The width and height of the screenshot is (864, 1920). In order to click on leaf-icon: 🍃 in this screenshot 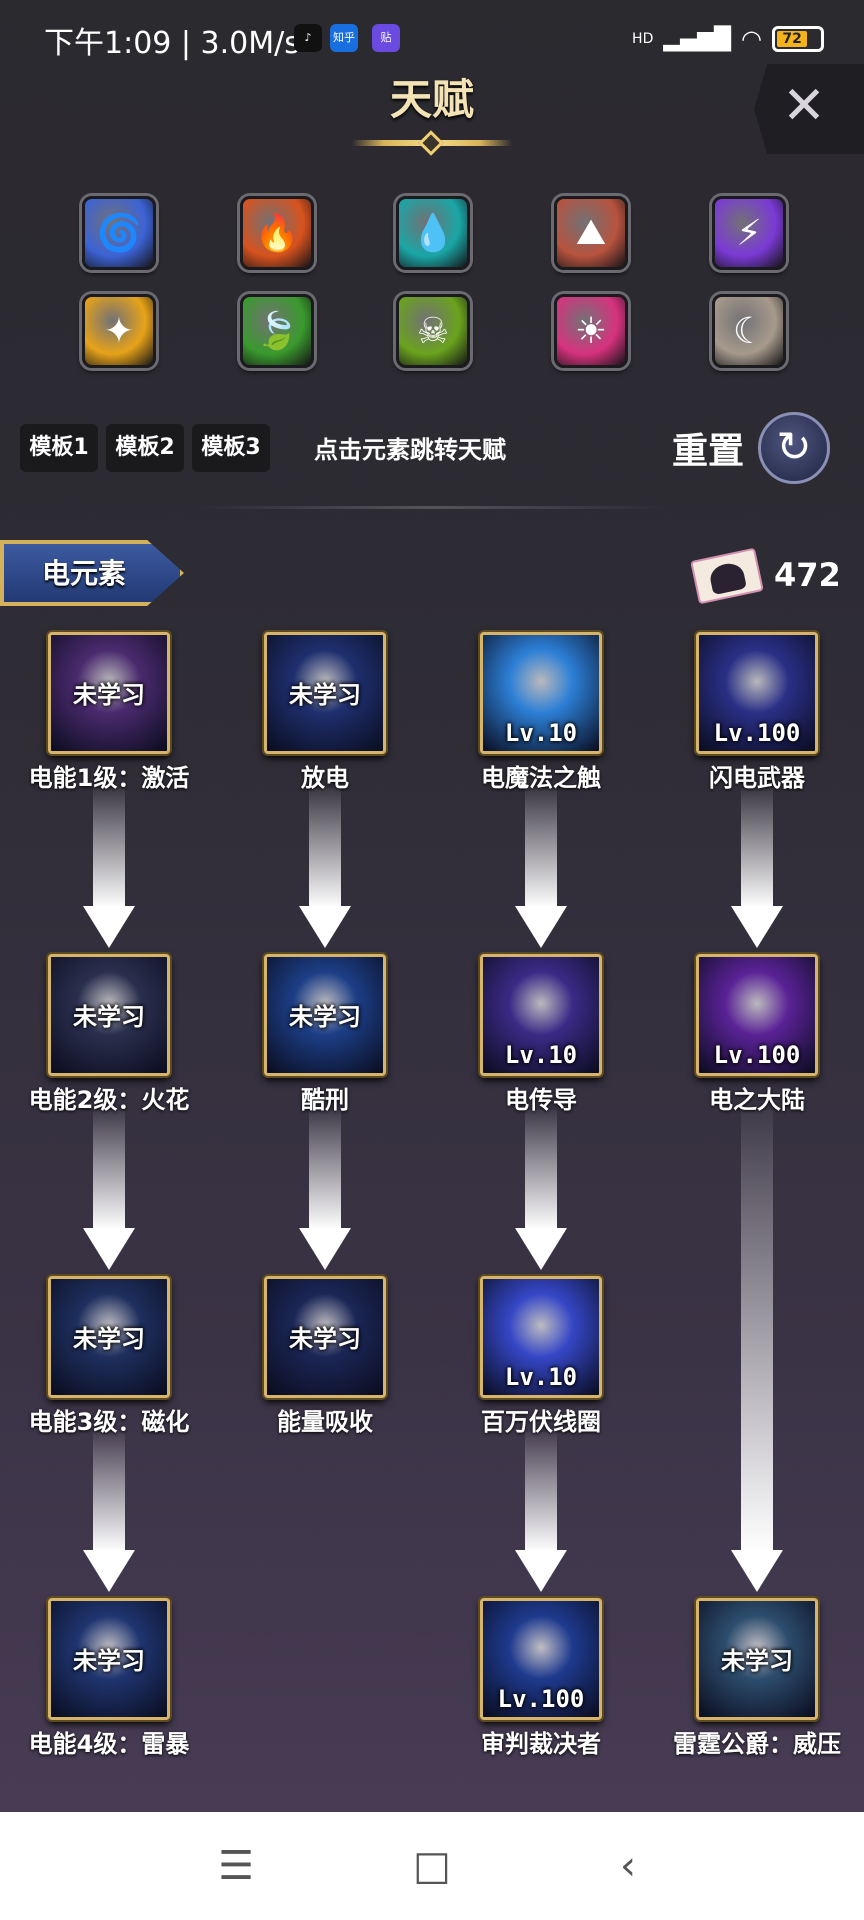, I will do `click(277, 331)`.